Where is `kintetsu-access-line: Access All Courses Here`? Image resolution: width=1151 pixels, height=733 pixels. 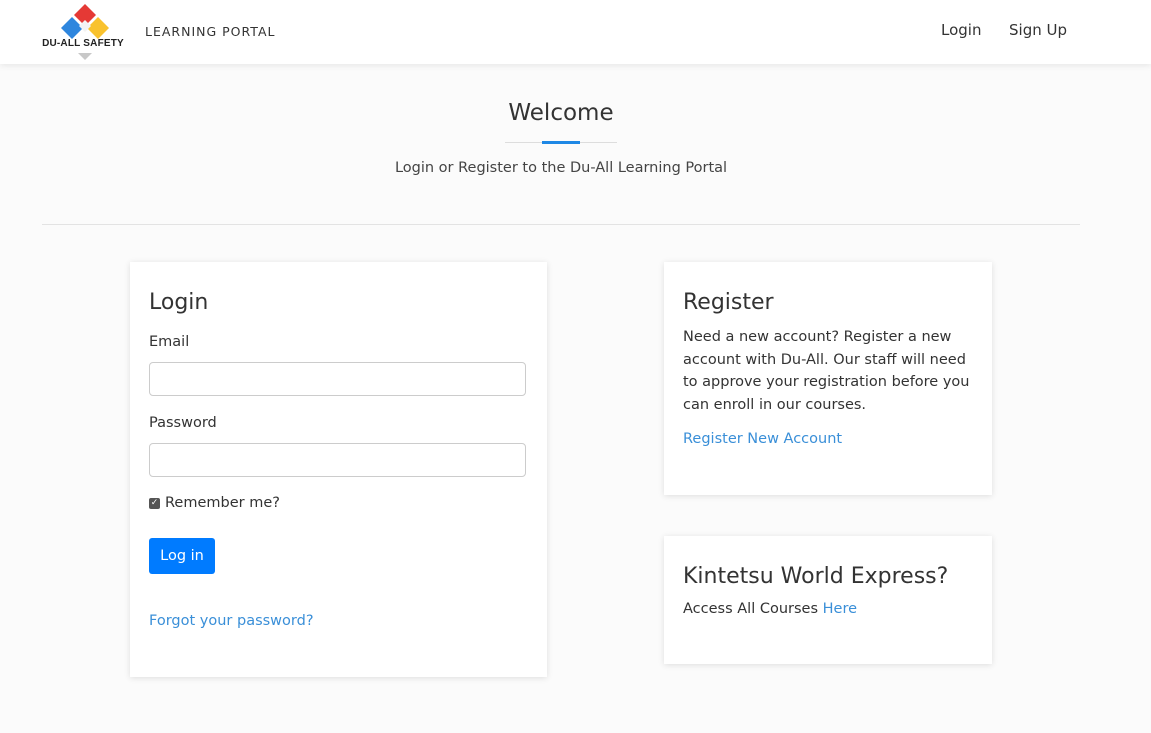 kintetsu-access-line: Access All Courses Here is located at coordinates (770, 609).